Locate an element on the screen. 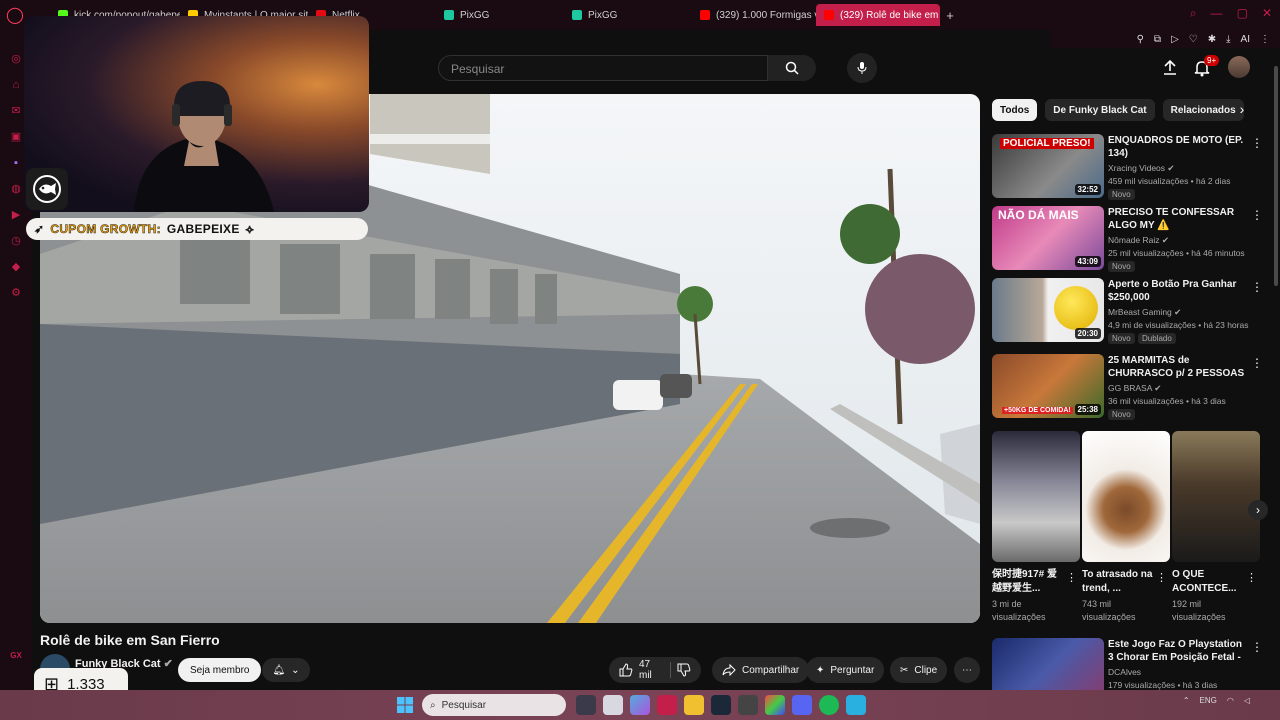 This screenshot has width=1280, height=720. channel-name: DCAlves is located at coordinates (1124, 672).